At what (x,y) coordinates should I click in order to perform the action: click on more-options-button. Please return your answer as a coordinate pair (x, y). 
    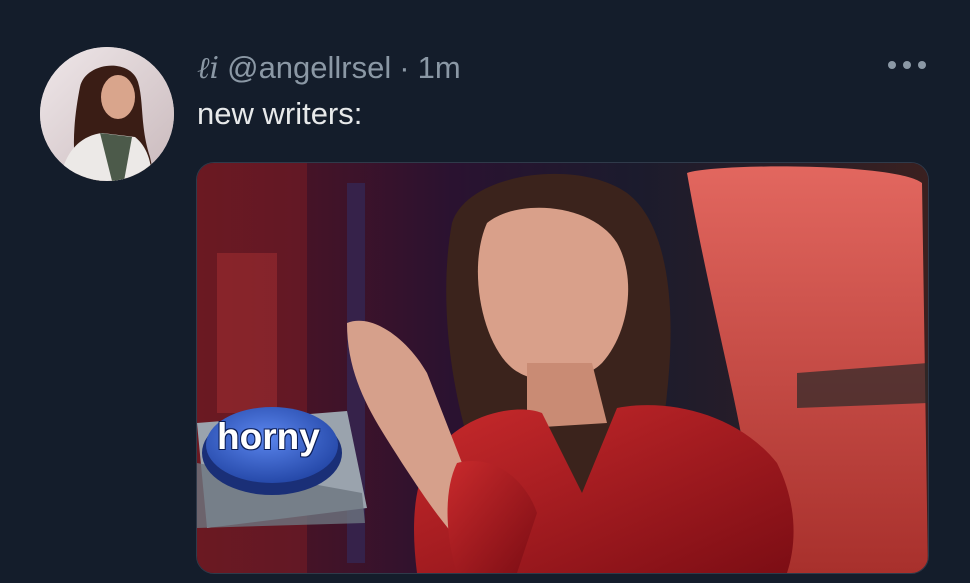
    Looking at the image, I should click on (907, 65).